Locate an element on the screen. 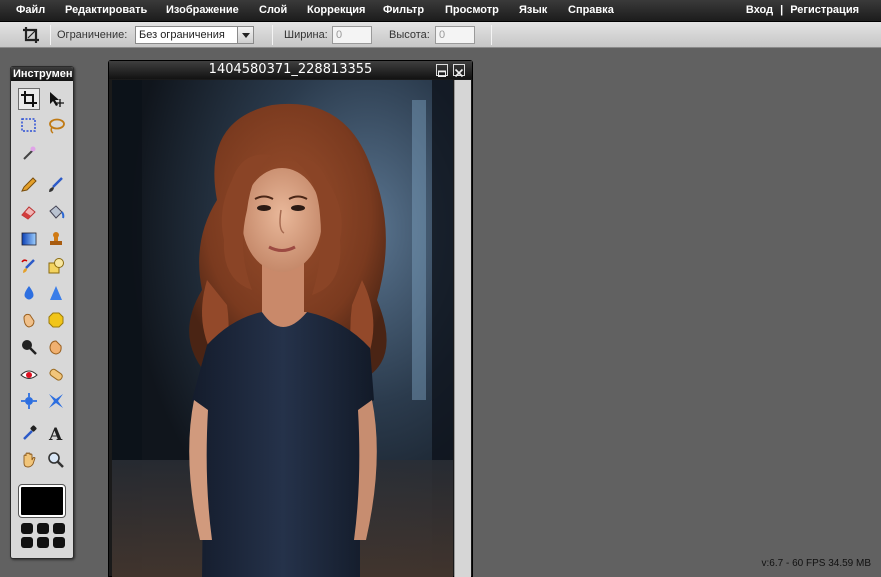  lasso-tool-icon is located at coordinates (56, 126).